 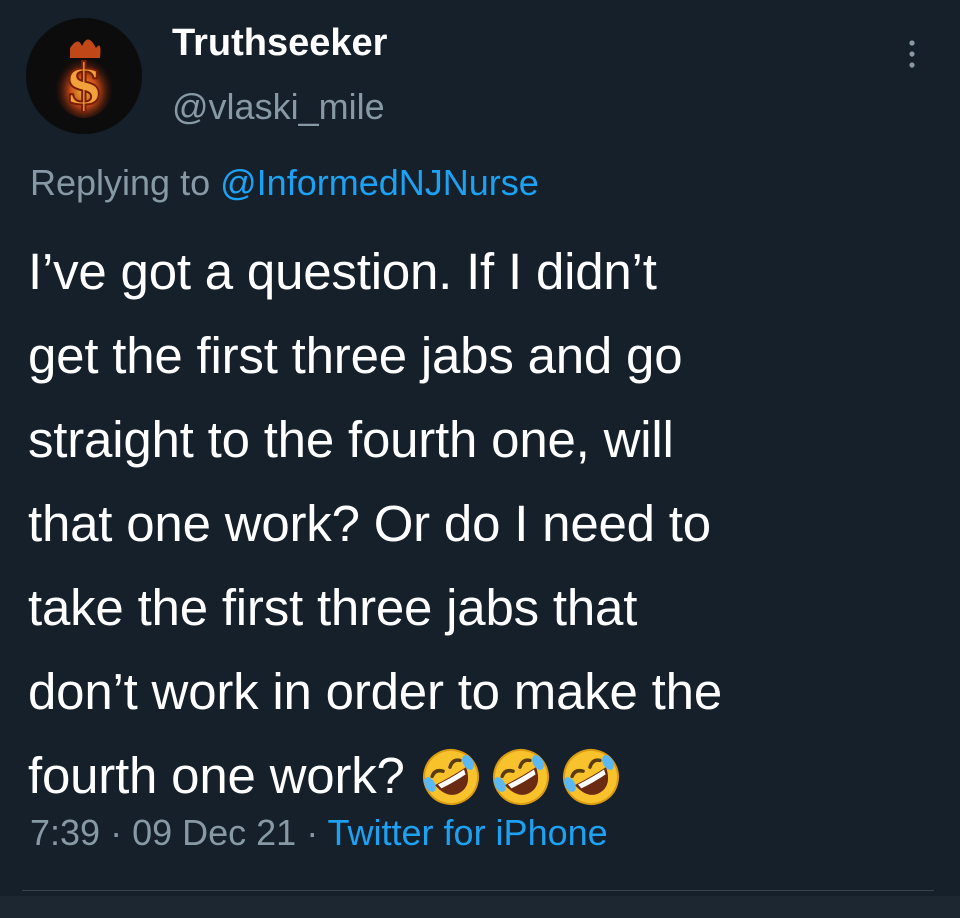 What do you see at coordinates (355, 355) in the screenshot?
I see `tweet-body-line: get the first three jabs and go` at bounding box center [355, 355].